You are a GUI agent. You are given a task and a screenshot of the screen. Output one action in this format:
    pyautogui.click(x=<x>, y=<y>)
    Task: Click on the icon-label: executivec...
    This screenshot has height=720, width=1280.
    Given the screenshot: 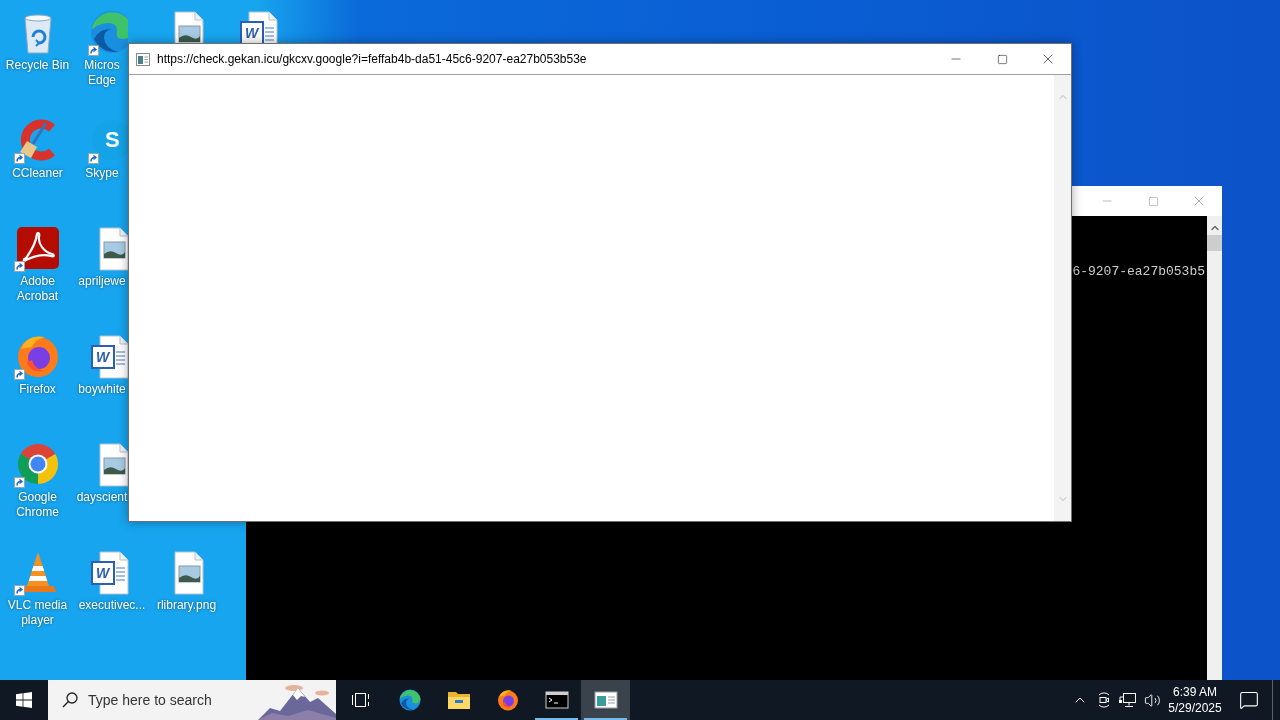 What is the action you would take?
    pyautogui.click(x=112, y=605)
    